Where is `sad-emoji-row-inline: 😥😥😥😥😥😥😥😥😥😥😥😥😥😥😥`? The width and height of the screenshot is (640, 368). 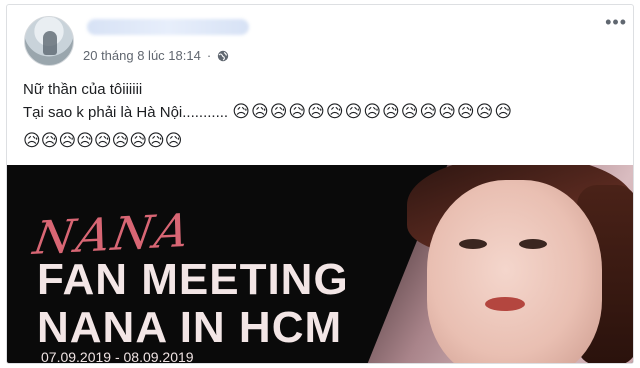
sad-emoji-row-inline: 😥😥😥😥😥😥😥😥😥😥😥😥😥😥😥 is located at coordinates (373, 111).